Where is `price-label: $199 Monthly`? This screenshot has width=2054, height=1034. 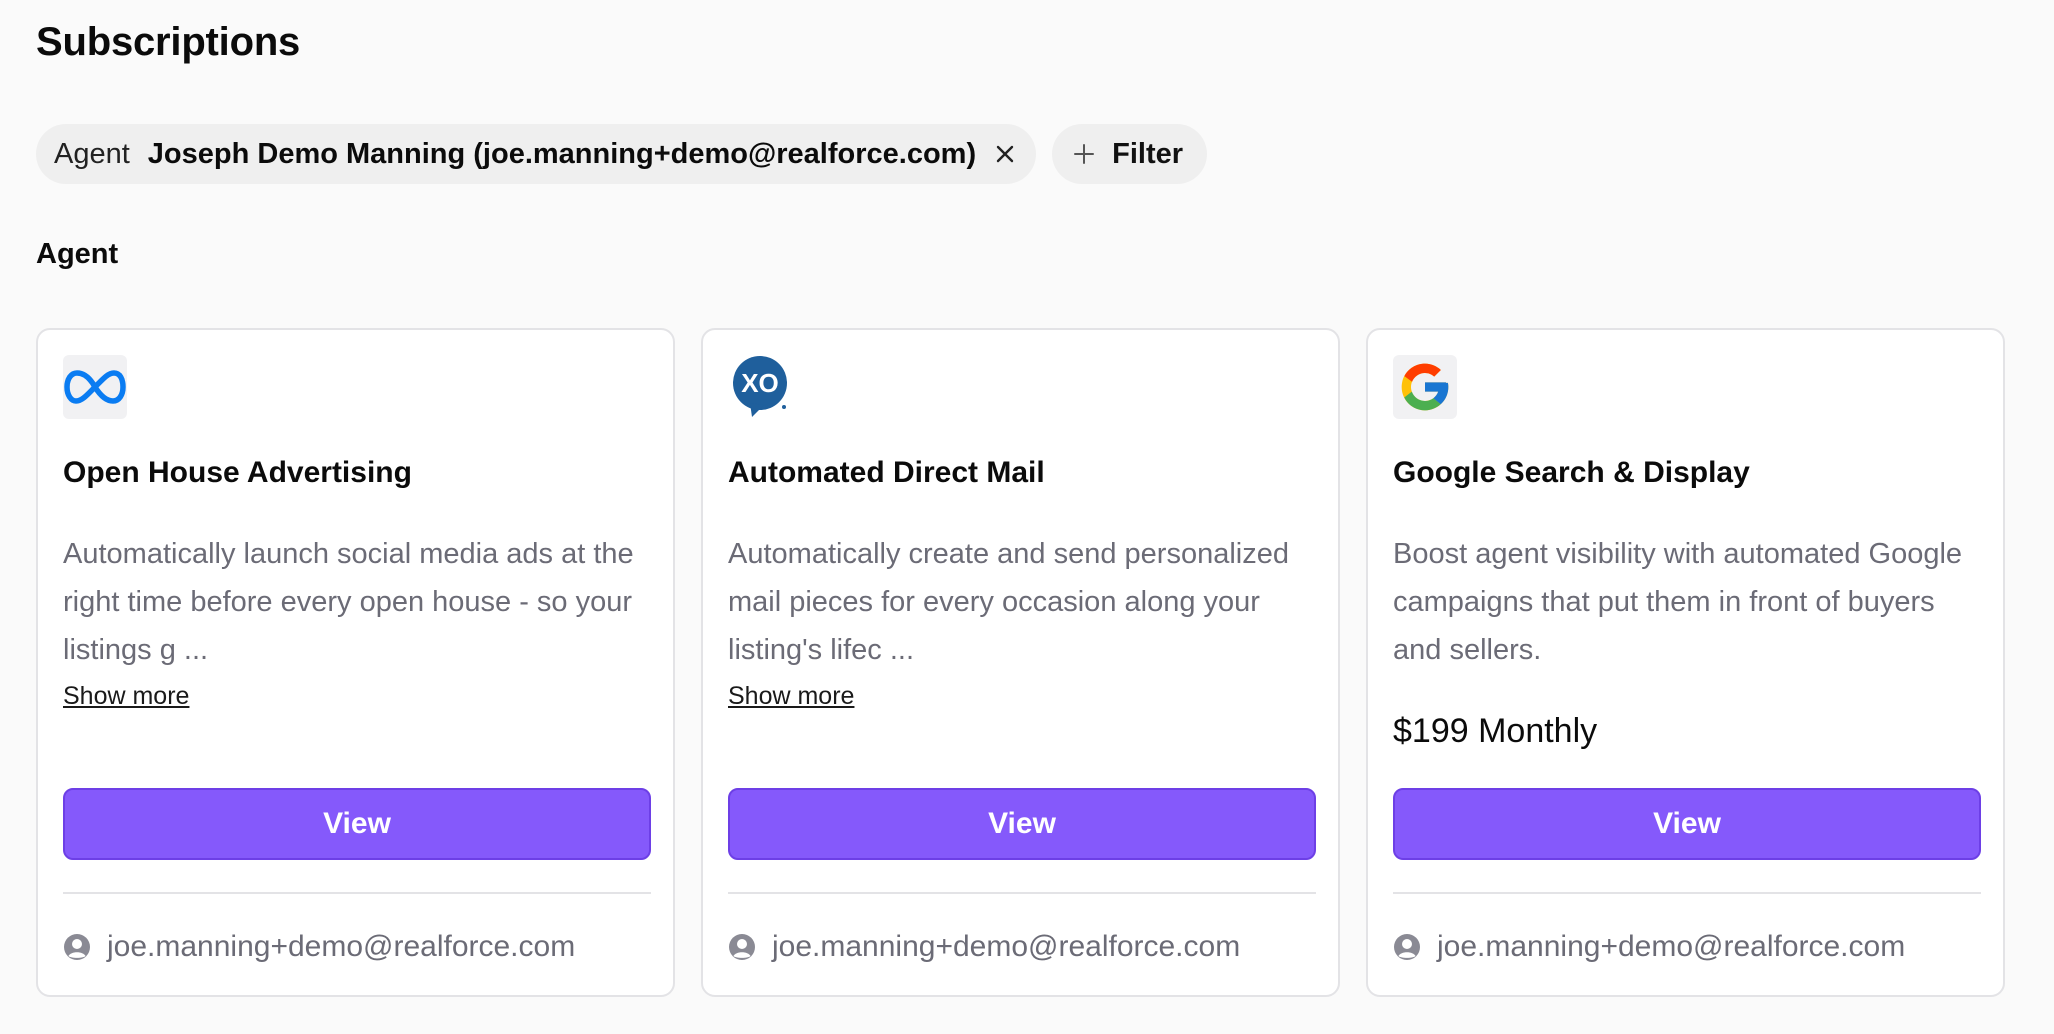 price-label: $199 Monthly is located at coordinates (1495, 731).